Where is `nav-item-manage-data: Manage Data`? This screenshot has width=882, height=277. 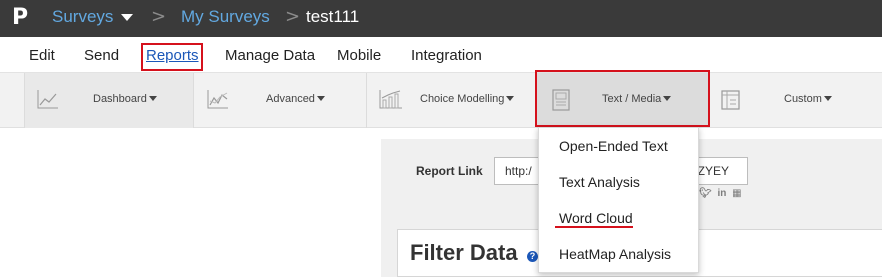 nav-item-manage-data: Manage Data is located at coordinates (270, 55).